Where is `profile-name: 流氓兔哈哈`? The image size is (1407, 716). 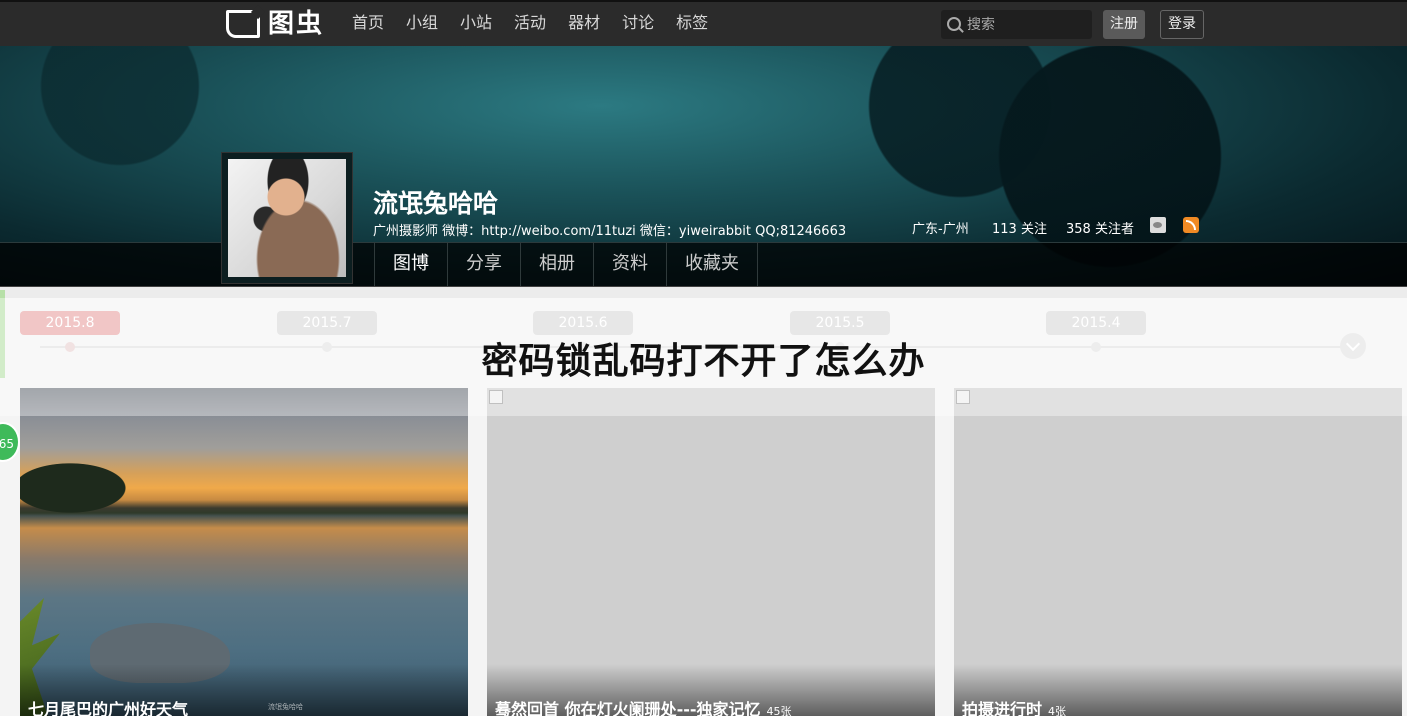
profile-name: 流氓兔哈哈 is located at coordinates (435, 202).